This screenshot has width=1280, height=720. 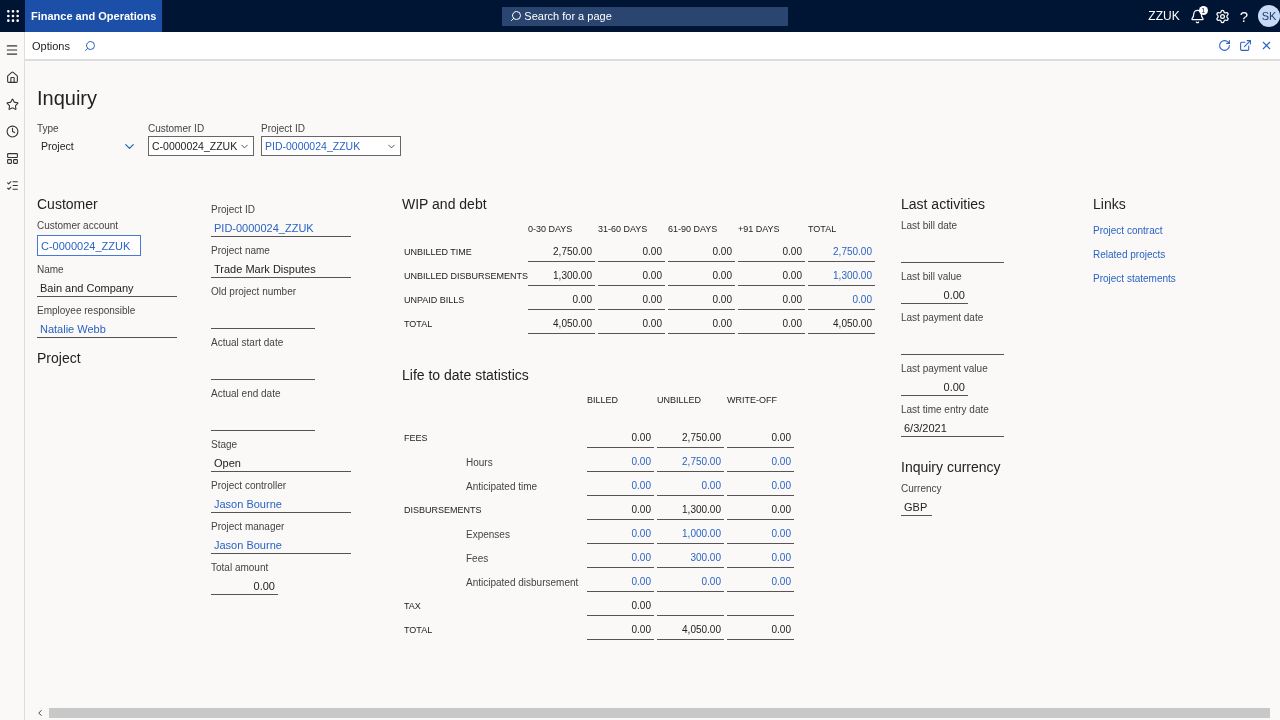 What do you see at coordinates (922, 488) in the screenshot?
I see `field-label: Currency` at bounding box center [922, 488].